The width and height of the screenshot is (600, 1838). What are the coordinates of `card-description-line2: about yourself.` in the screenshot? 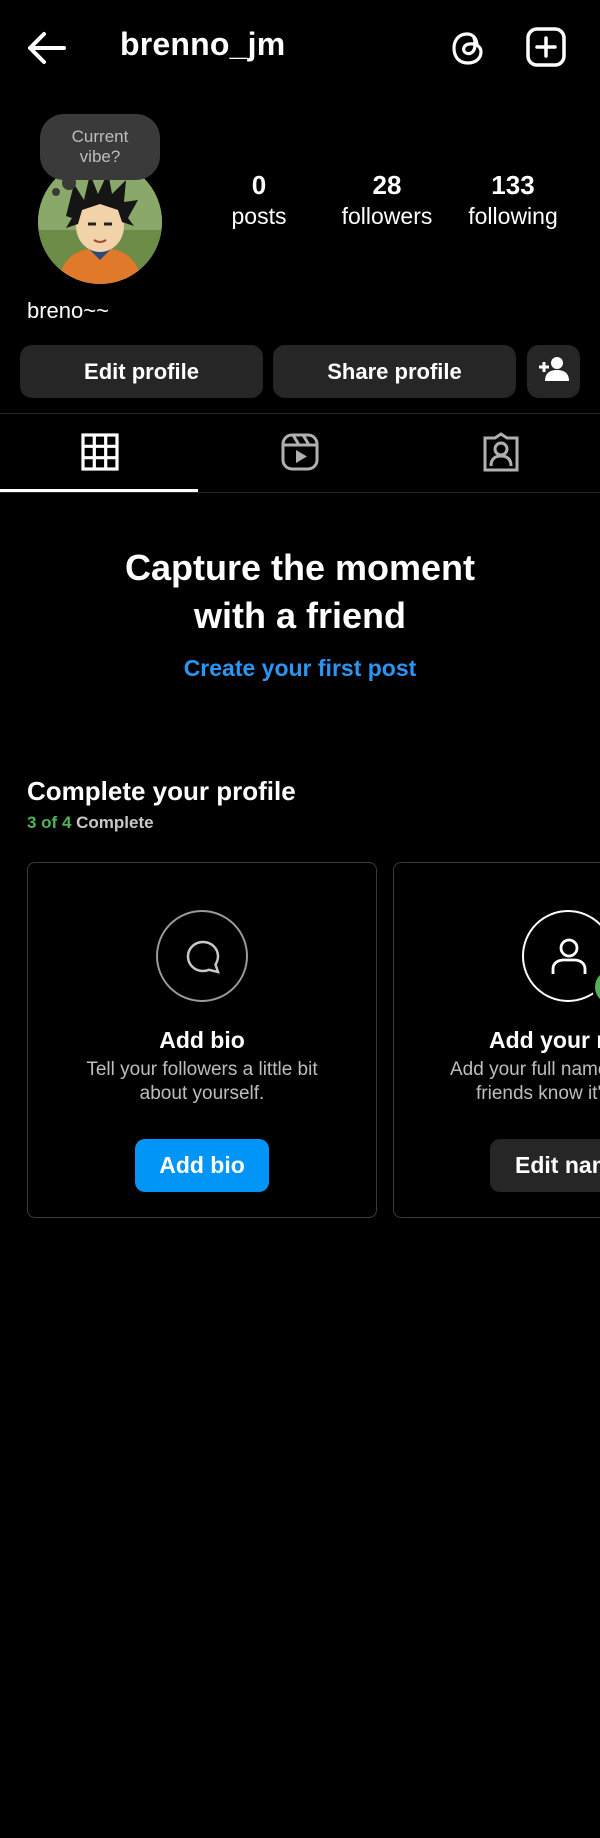 It's located at (202, 1093).